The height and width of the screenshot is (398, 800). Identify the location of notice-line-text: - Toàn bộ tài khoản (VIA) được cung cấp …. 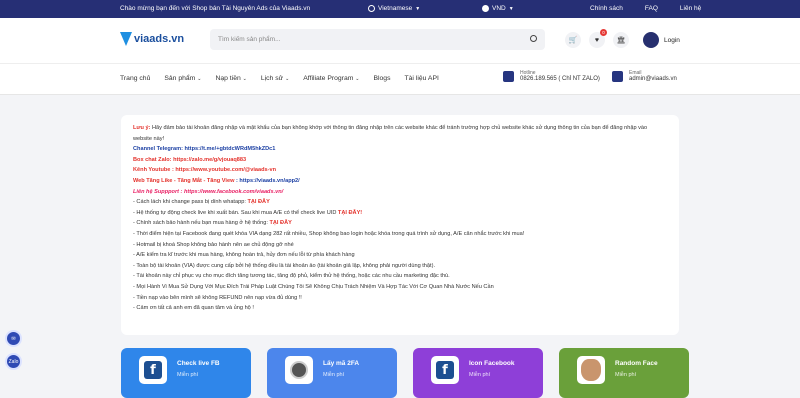
(284, 265).